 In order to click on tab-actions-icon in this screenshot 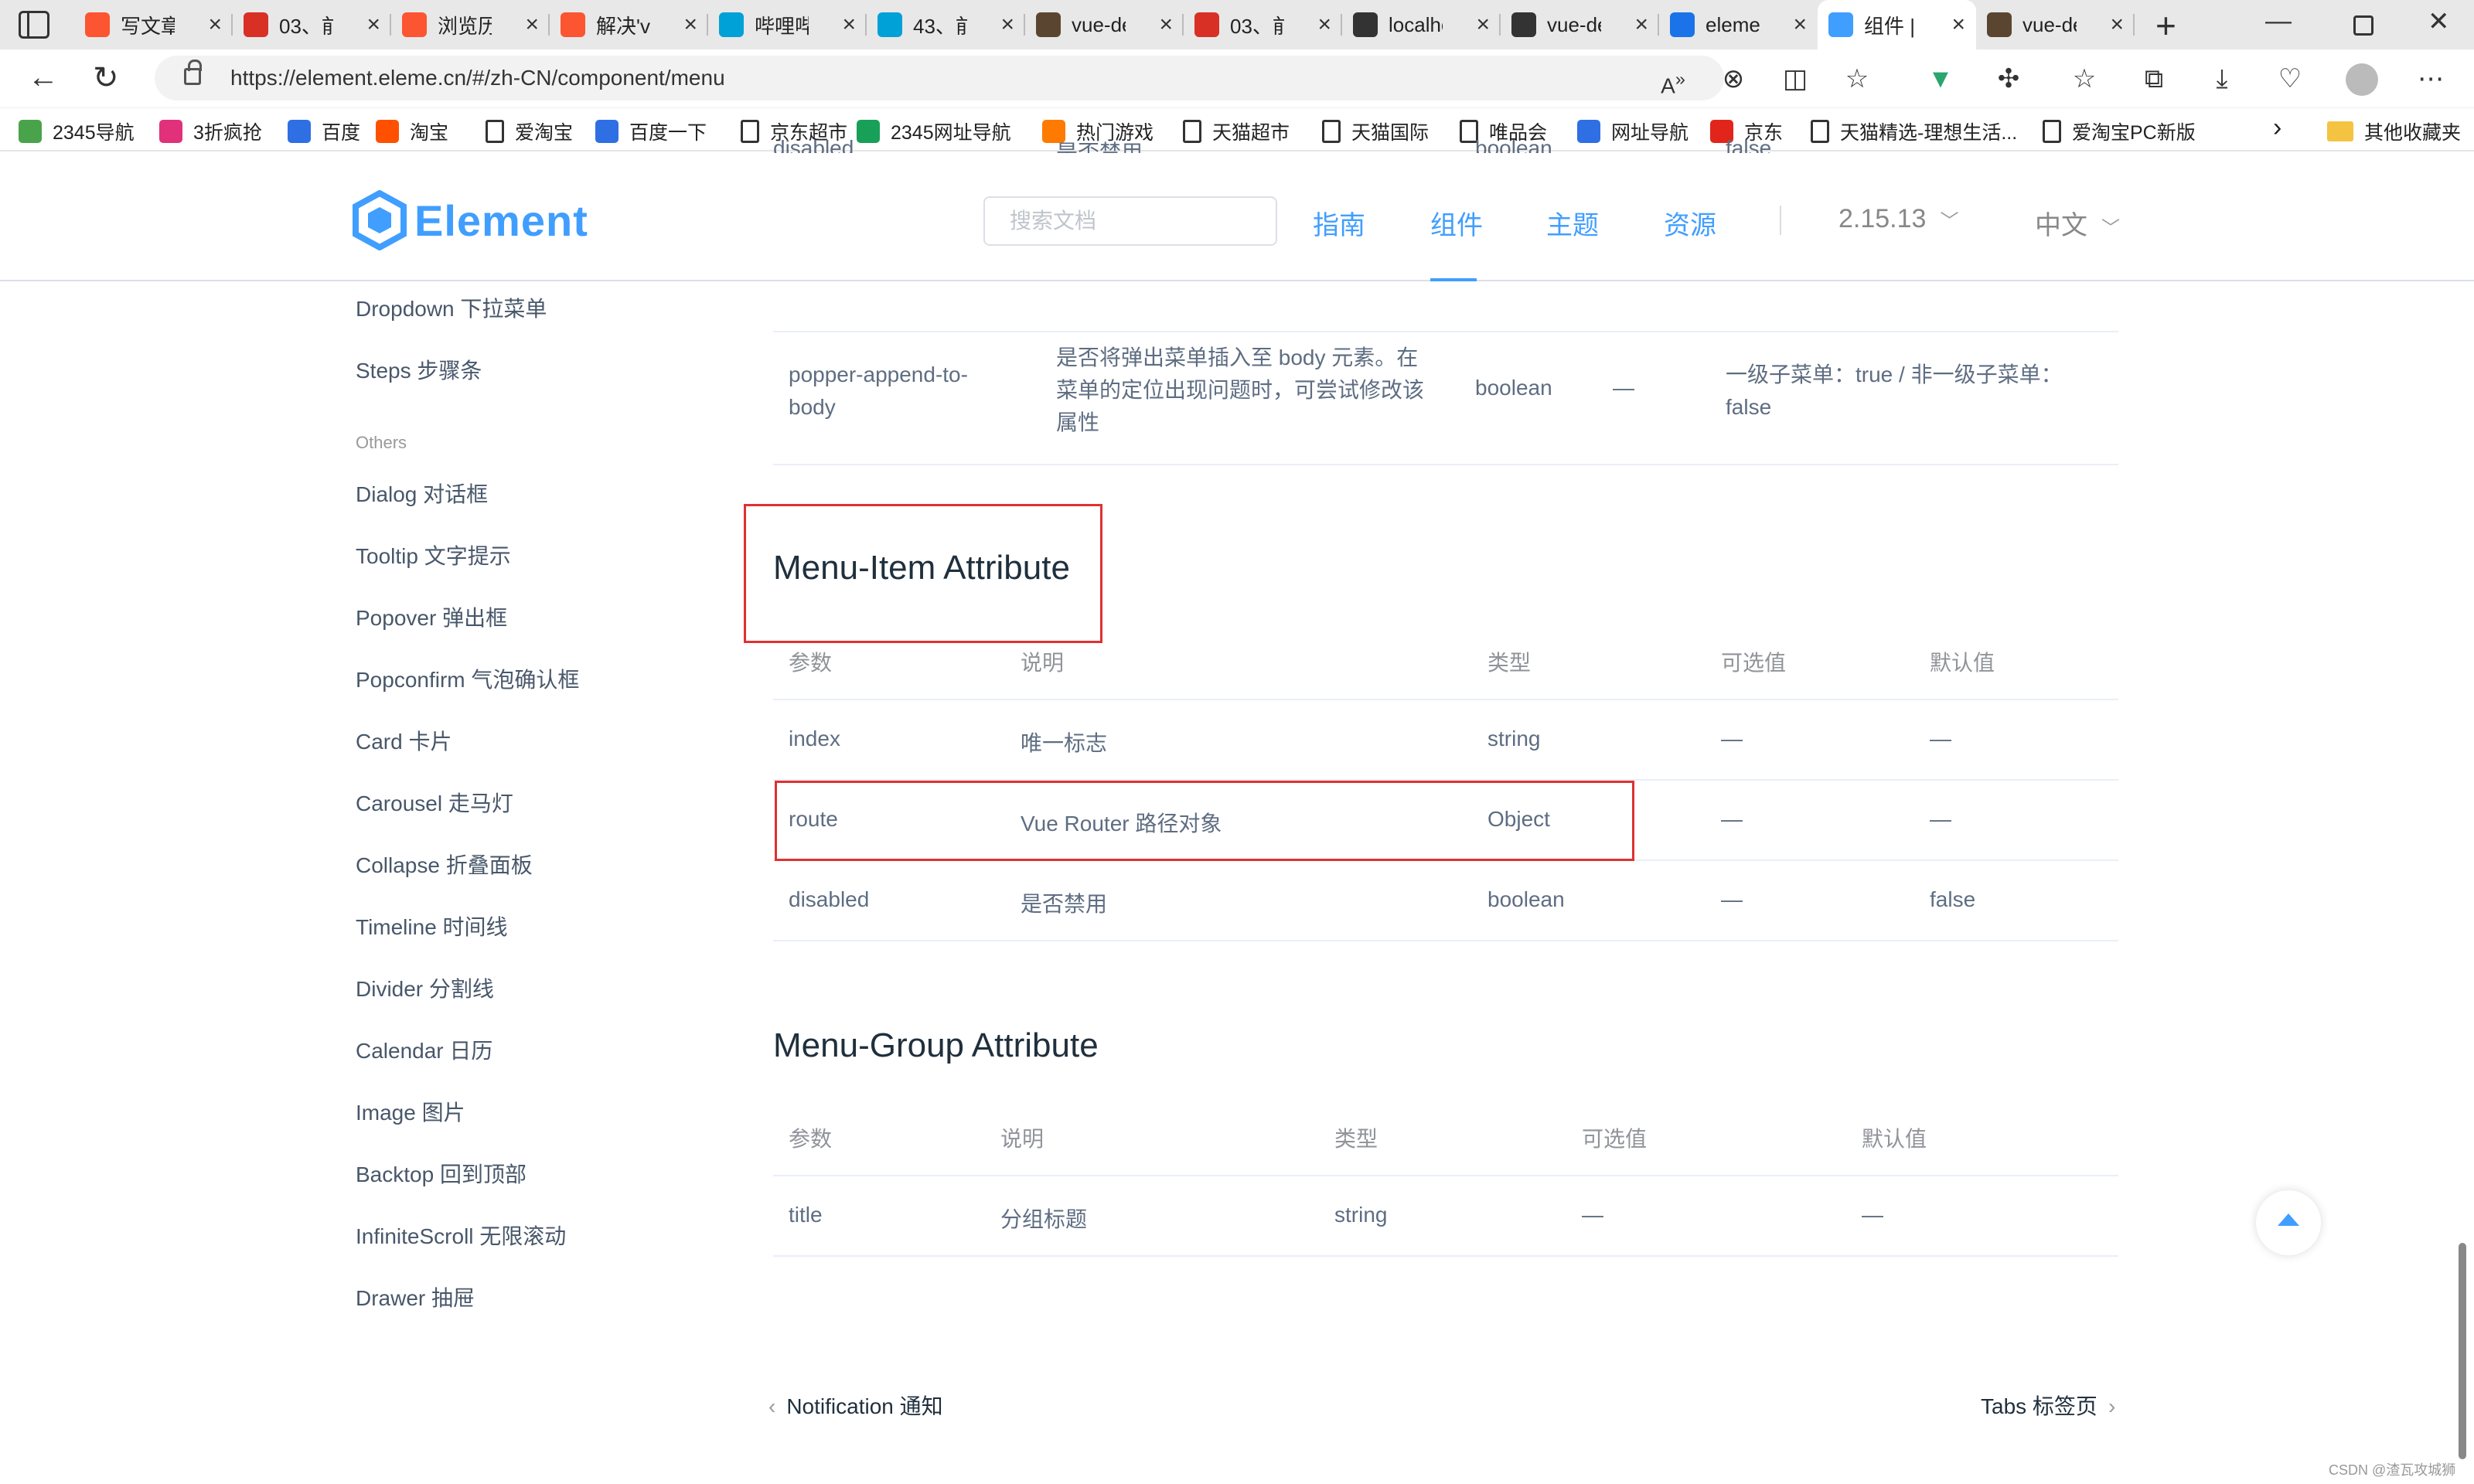, I will do `click(34, 25)`.